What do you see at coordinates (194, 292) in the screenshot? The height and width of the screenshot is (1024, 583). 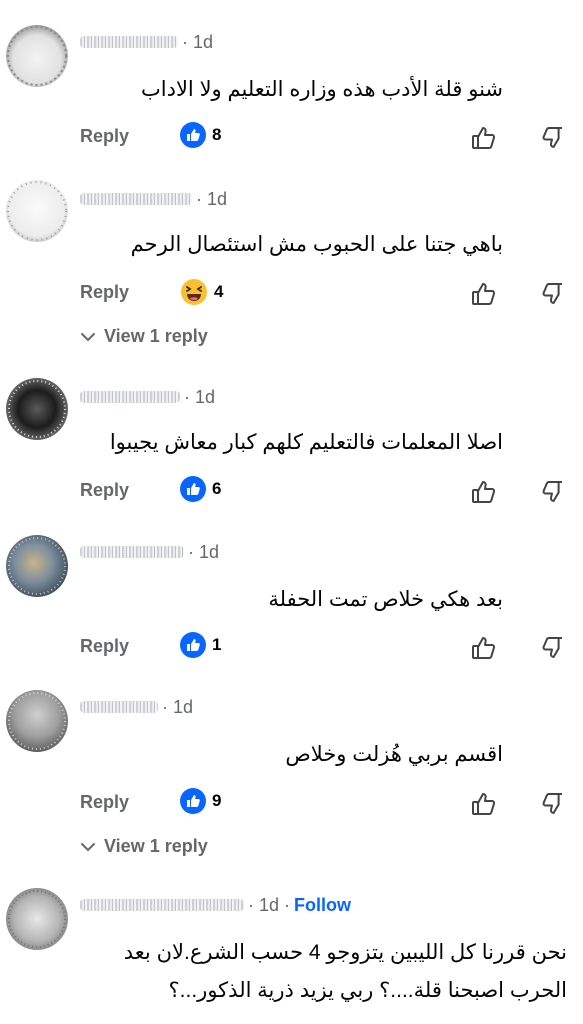 I see `haha-reaction-icon` at bounding box center [194, 292].